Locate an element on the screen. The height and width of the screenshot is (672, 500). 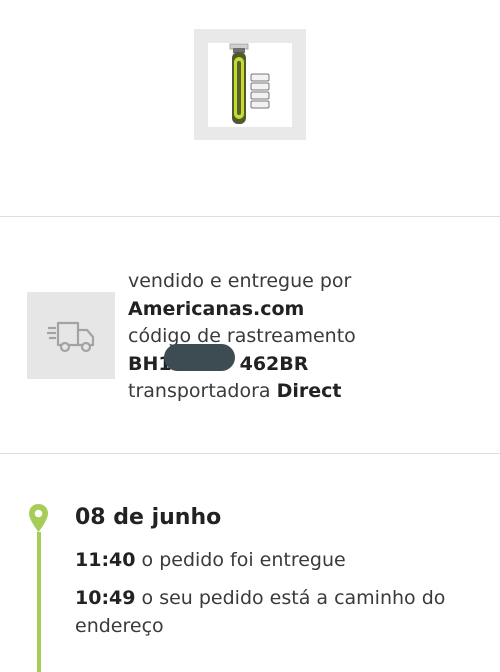
carrier-line: transportadora Direct is located at coordinates (242, 392).